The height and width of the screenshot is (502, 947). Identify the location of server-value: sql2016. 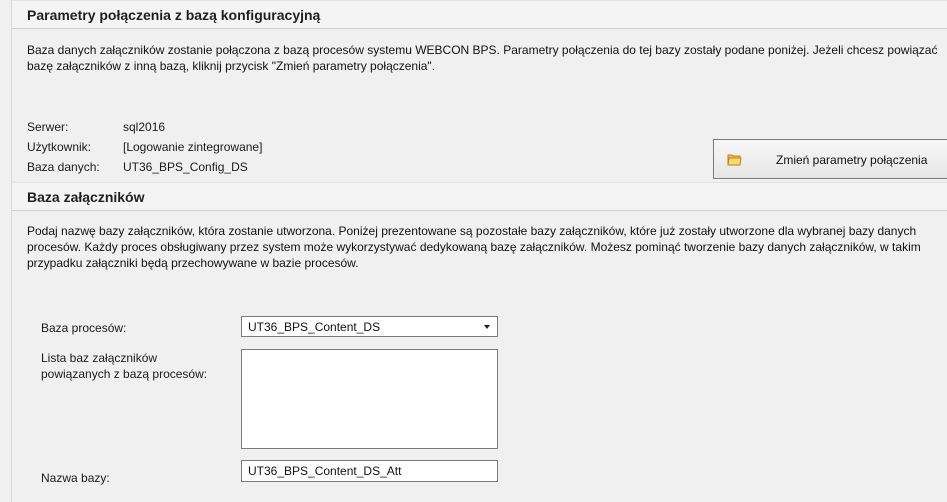
(144, 127).